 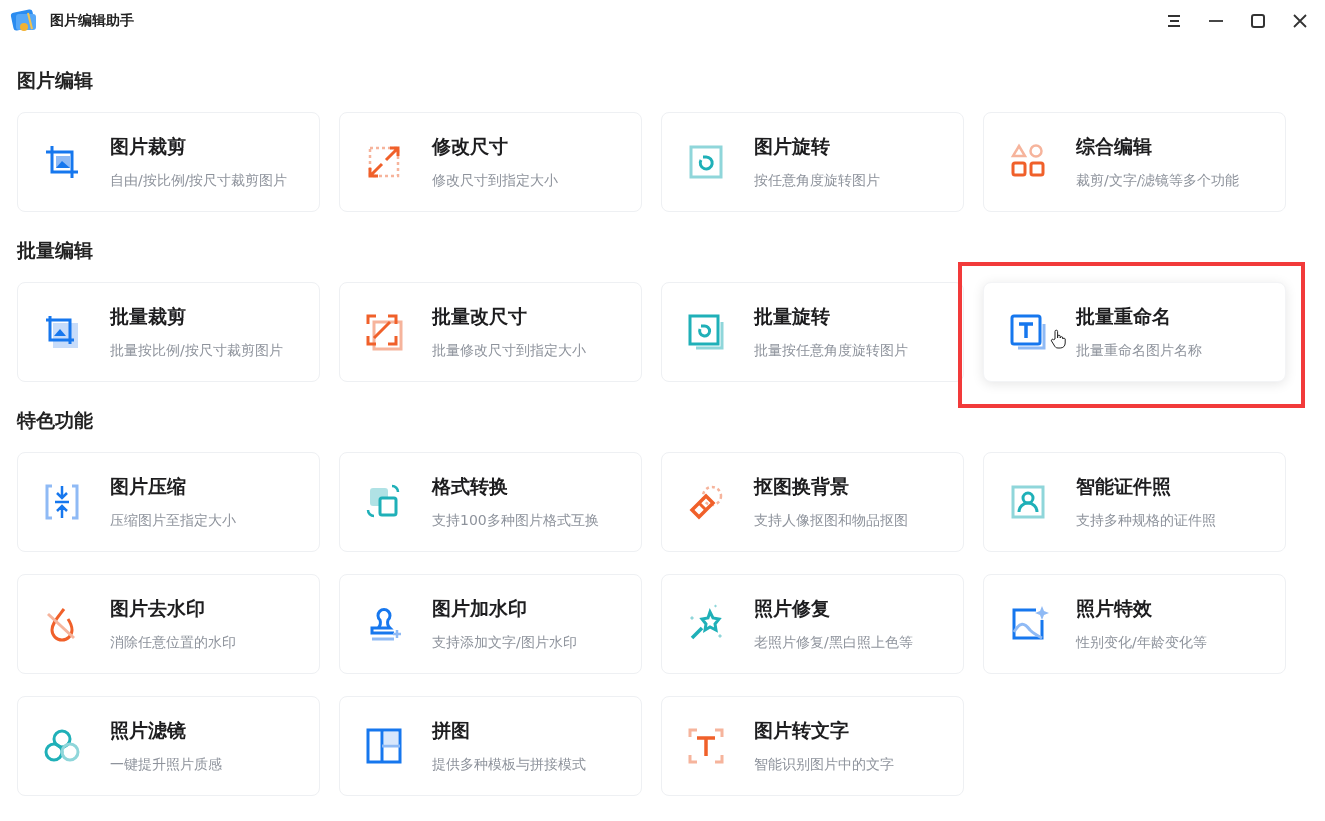 What do you see at coordinates (470, 146) in the screenshot?
I see `feature-title: 修改尺寸` at bounding box center [470, 146].